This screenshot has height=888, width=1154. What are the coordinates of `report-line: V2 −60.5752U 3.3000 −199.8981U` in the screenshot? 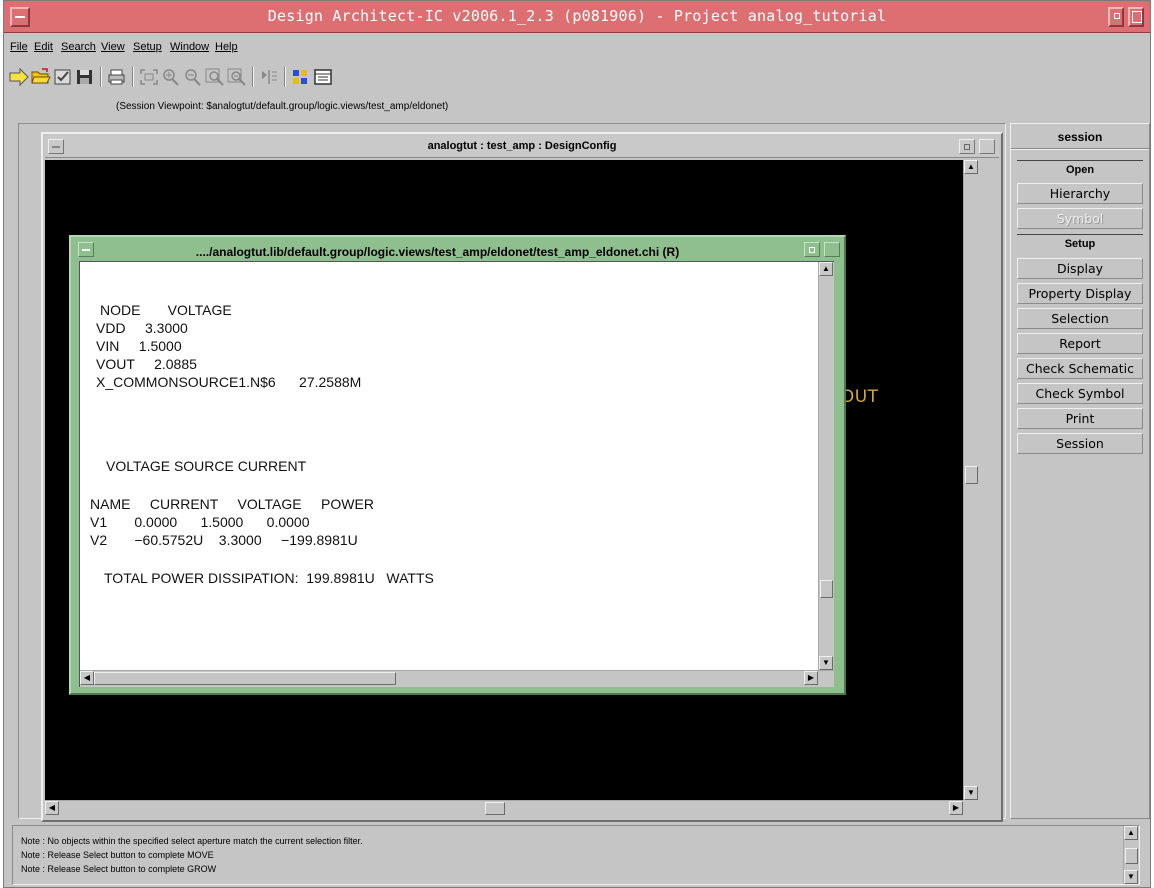 It's located at (224, 540).